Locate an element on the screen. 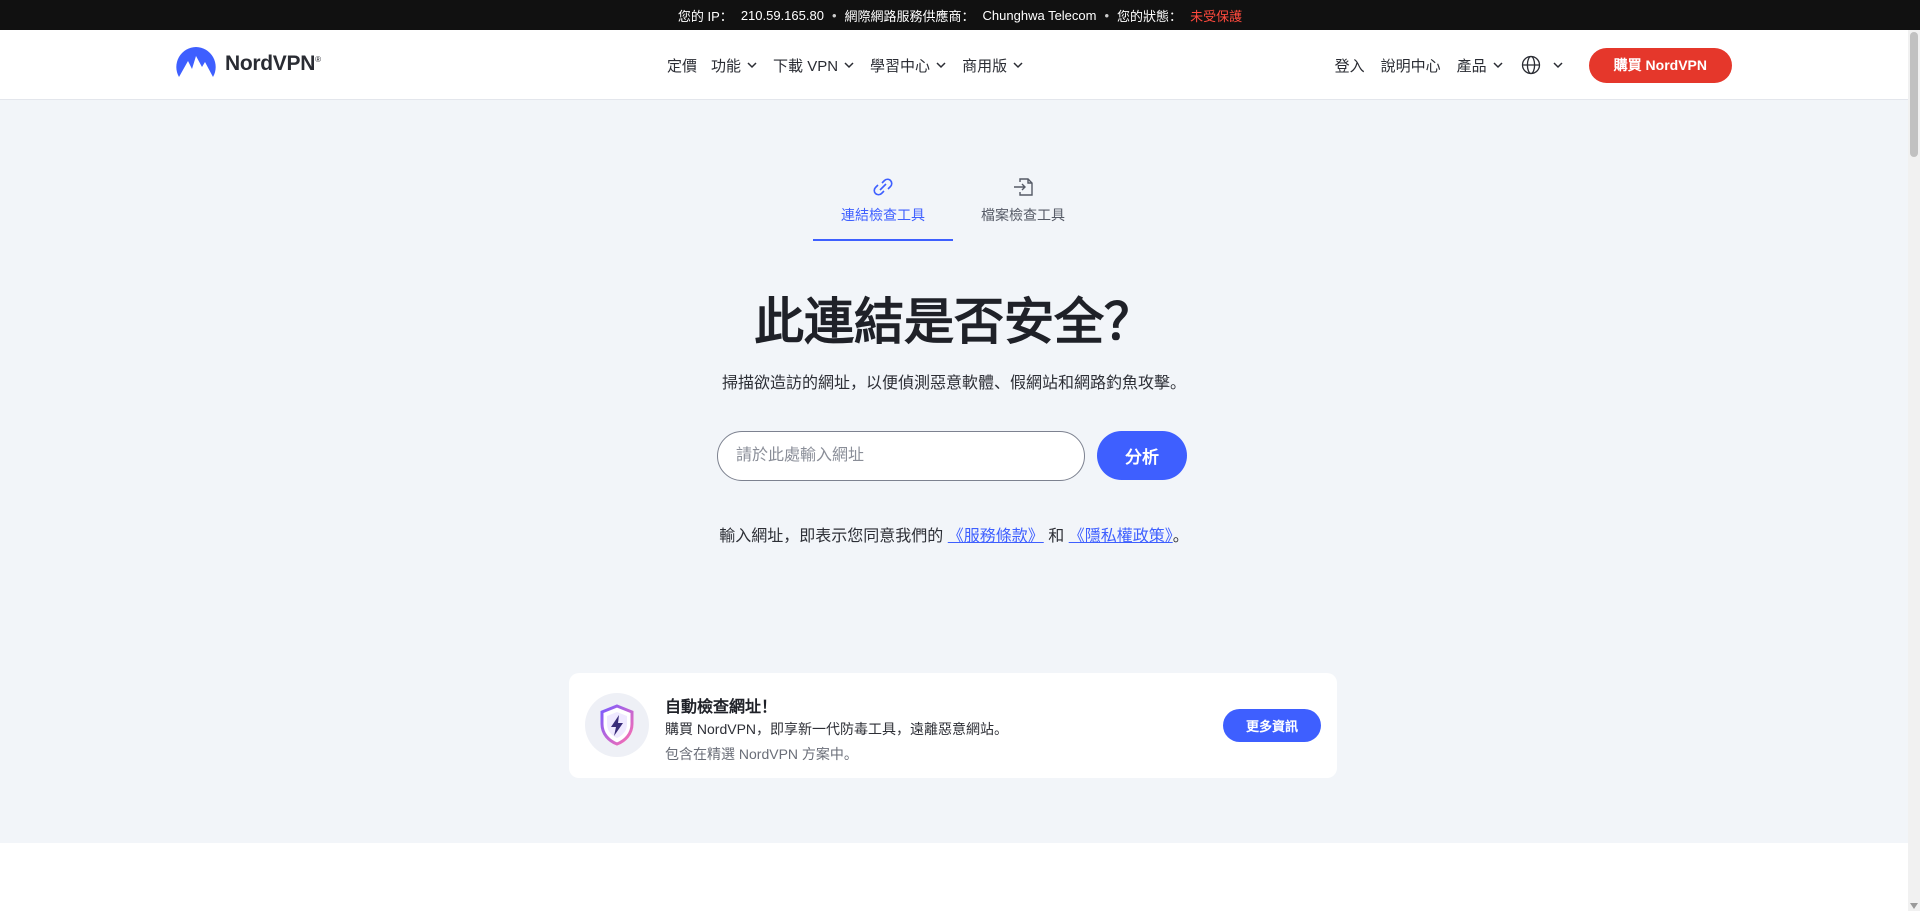  link-icon is located at coordinates (883, 187).